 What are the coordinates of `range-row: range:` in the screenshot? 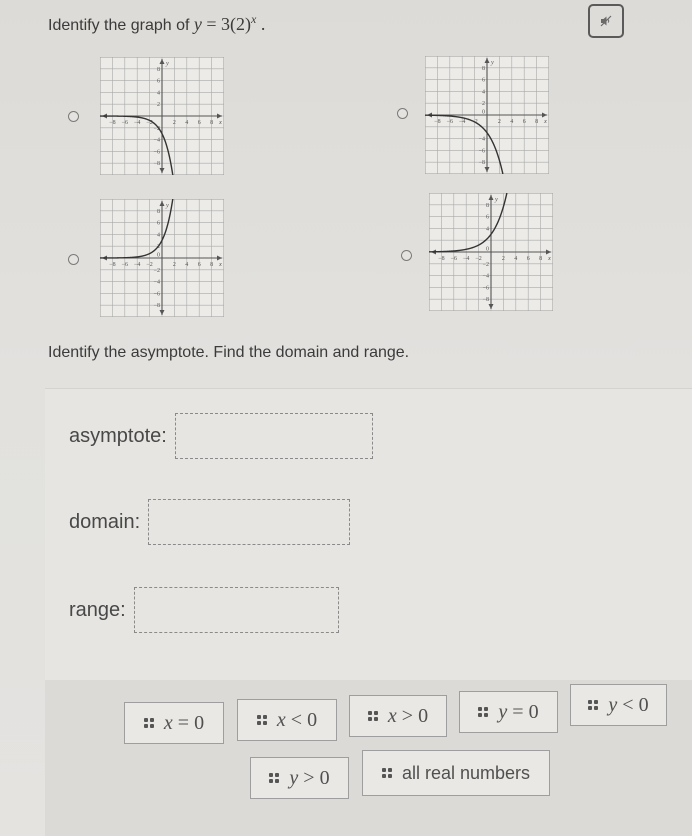 It's located at (204, 610).